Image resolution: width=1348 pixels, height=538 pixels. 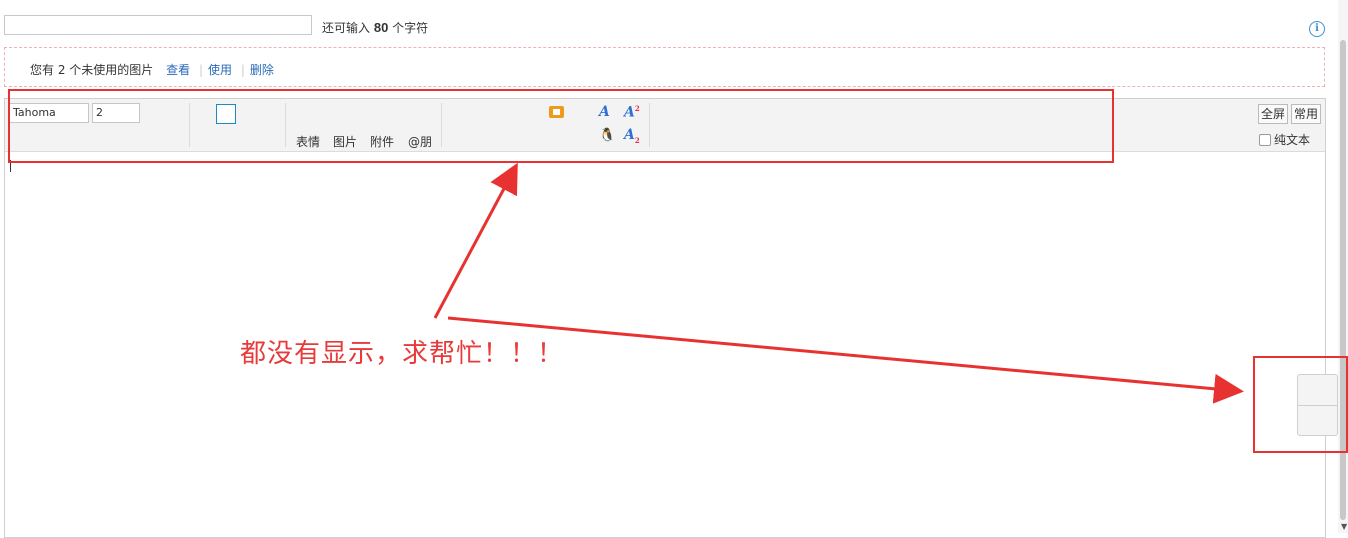 What do you see at coordinates (475, 240) in the screenshot?
I see `arrow-to-toolbar` at bounding box center [475, 240].